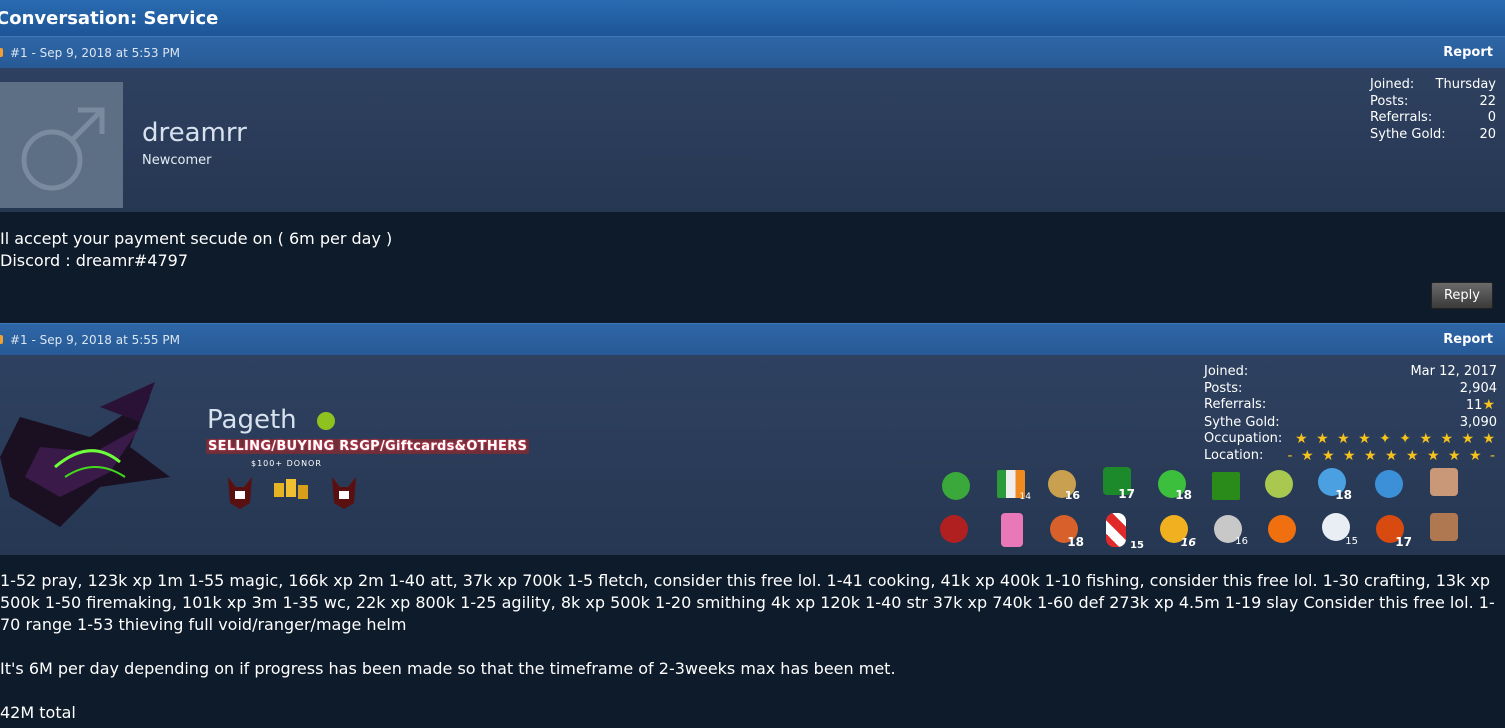 This screenshot has width=1505, height=728. I want to click on post-meta: #1 - Sep 9, 2018 at 5:53 PM, so click(95, 53).